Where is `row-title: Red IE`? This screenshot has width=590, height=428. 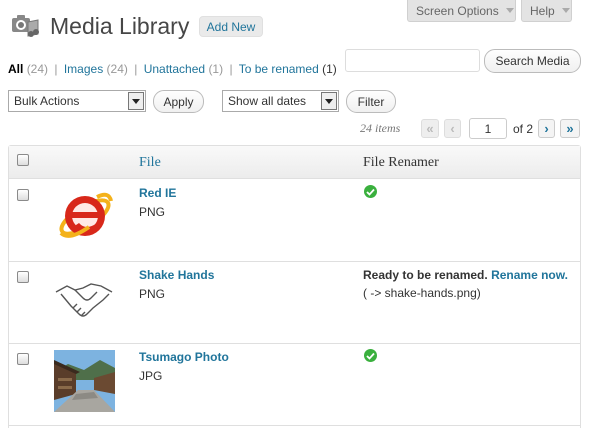
row-title: Red IE is located at coordinates (157, 193).